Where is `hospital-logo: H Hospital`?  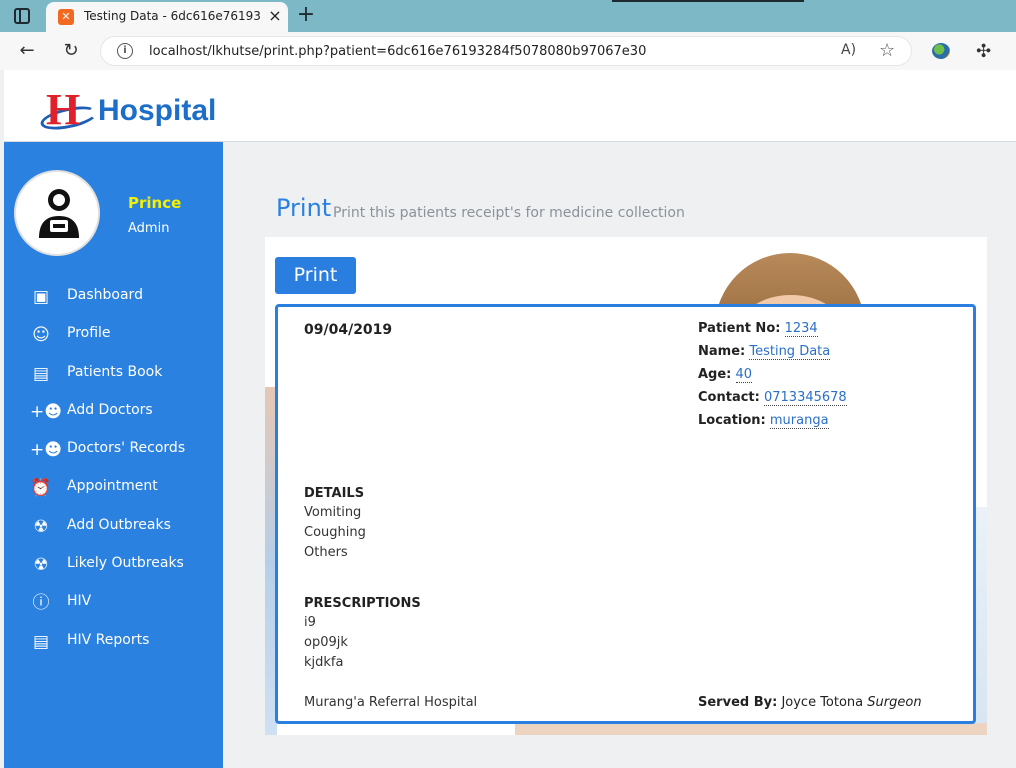 hospital-logo: H Hospital is located at coordinates (139, 110).